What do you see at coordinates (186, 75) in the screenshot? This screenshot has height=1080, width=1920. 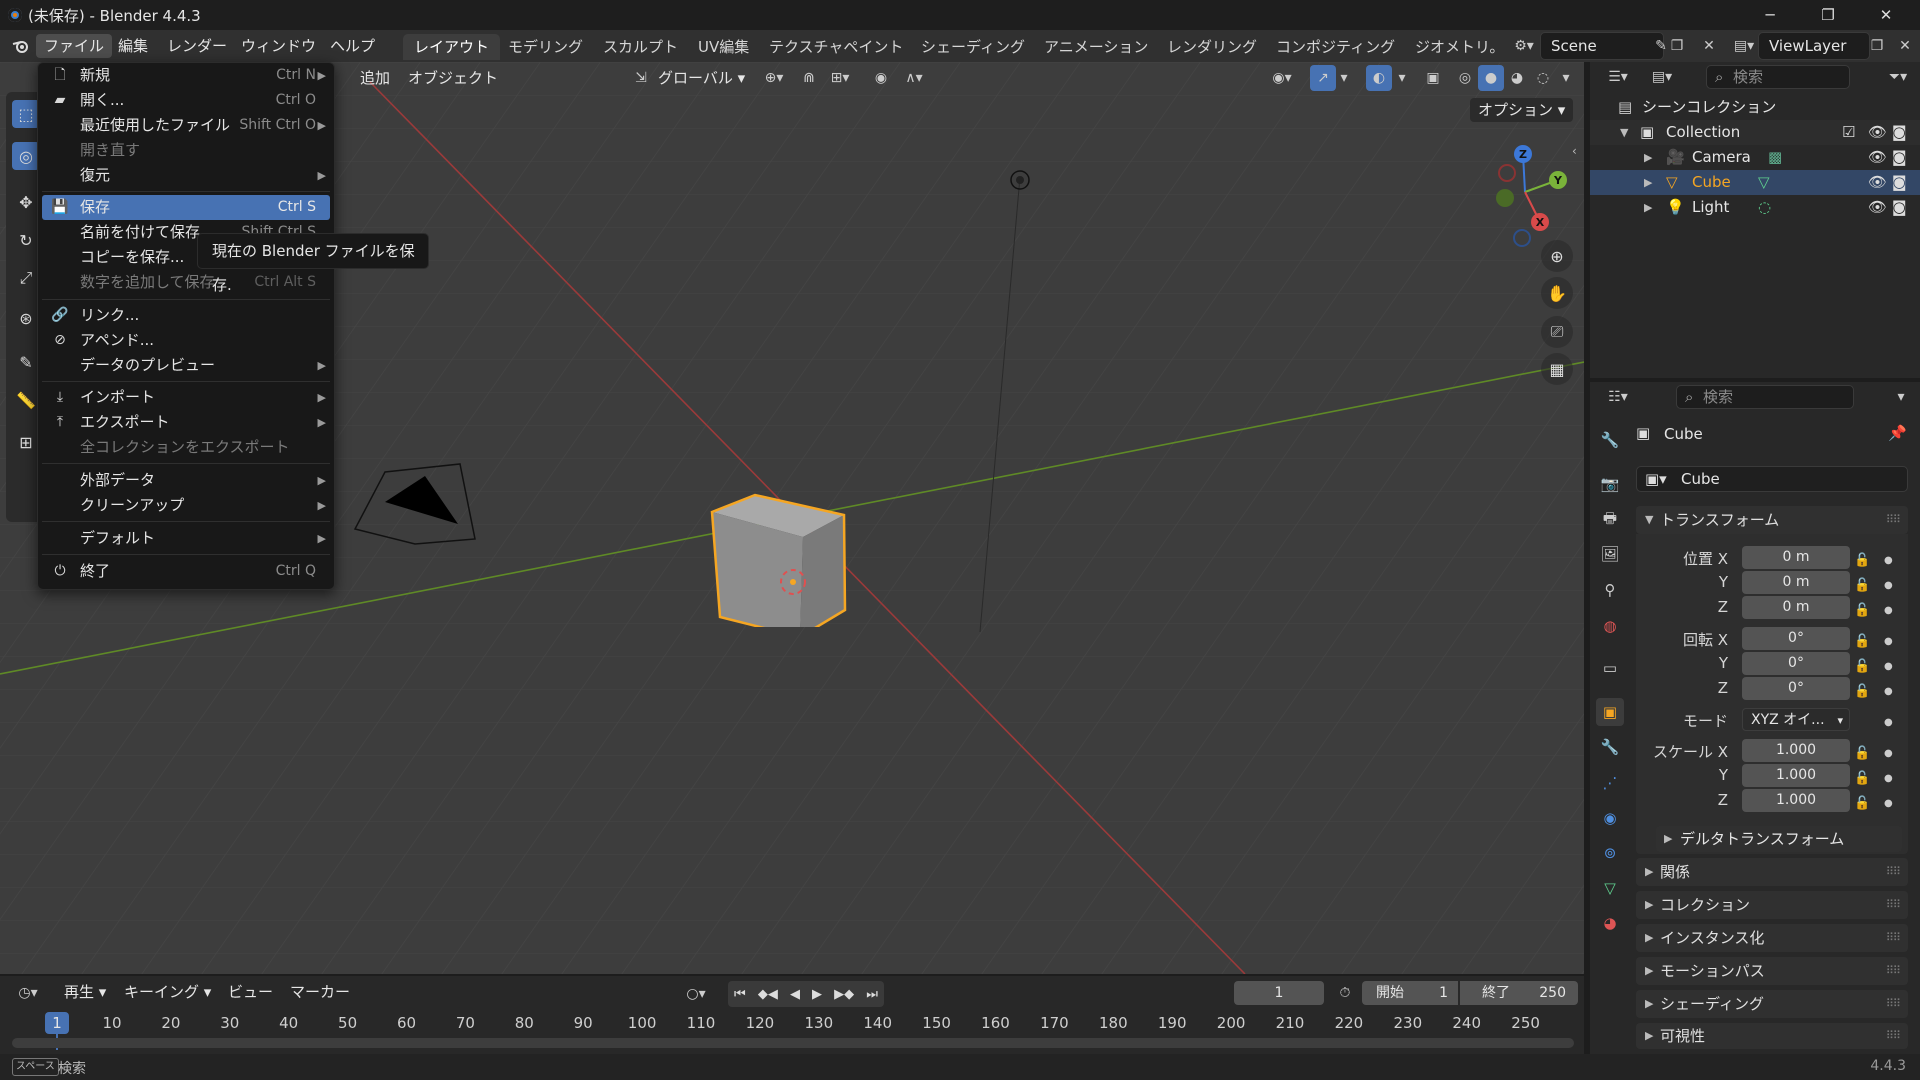 I see `file-menu-new: 🗋 新規 Ctrl N ▶` at bounding box center [186, 75].